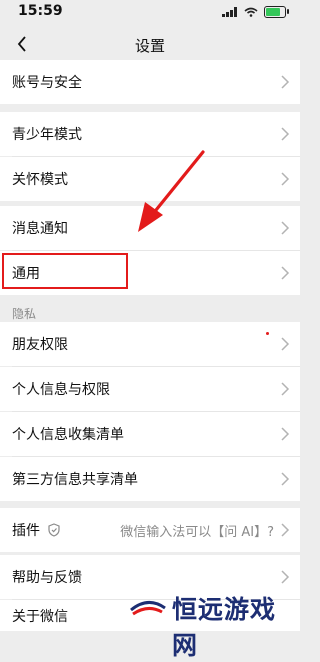 The height and width of the screenshot is (662, 320). I want to click on row-personal-info: 个人信息与权限, so click(150, 389).